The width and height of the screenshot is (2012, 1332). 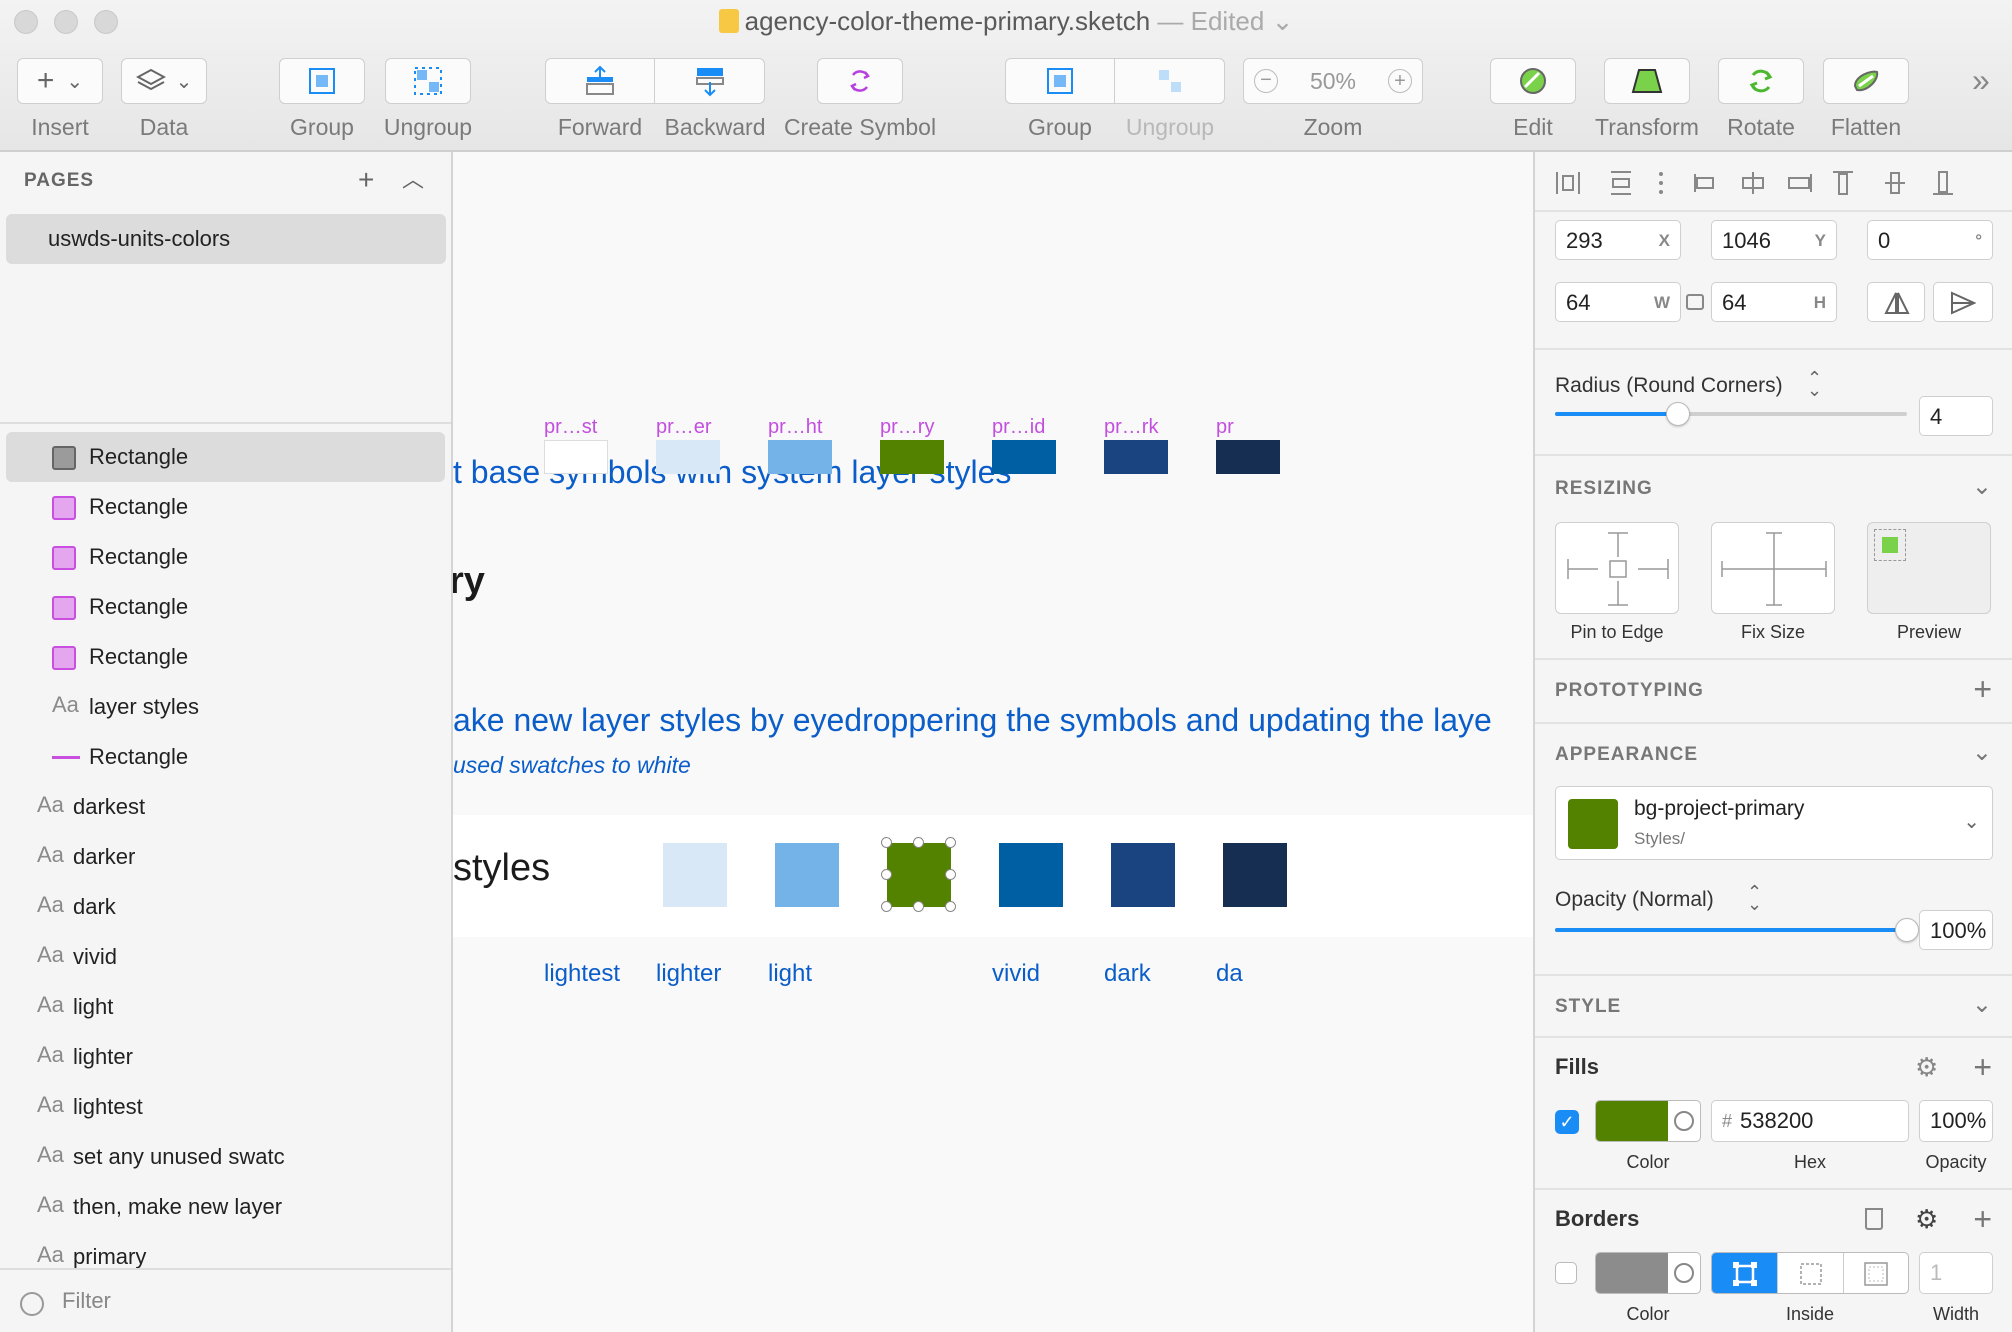 What do you see at coordinates (1930, 240) in the screenshot?
I see `rotation-field: 0 °` at bounding box center [1930, 240].